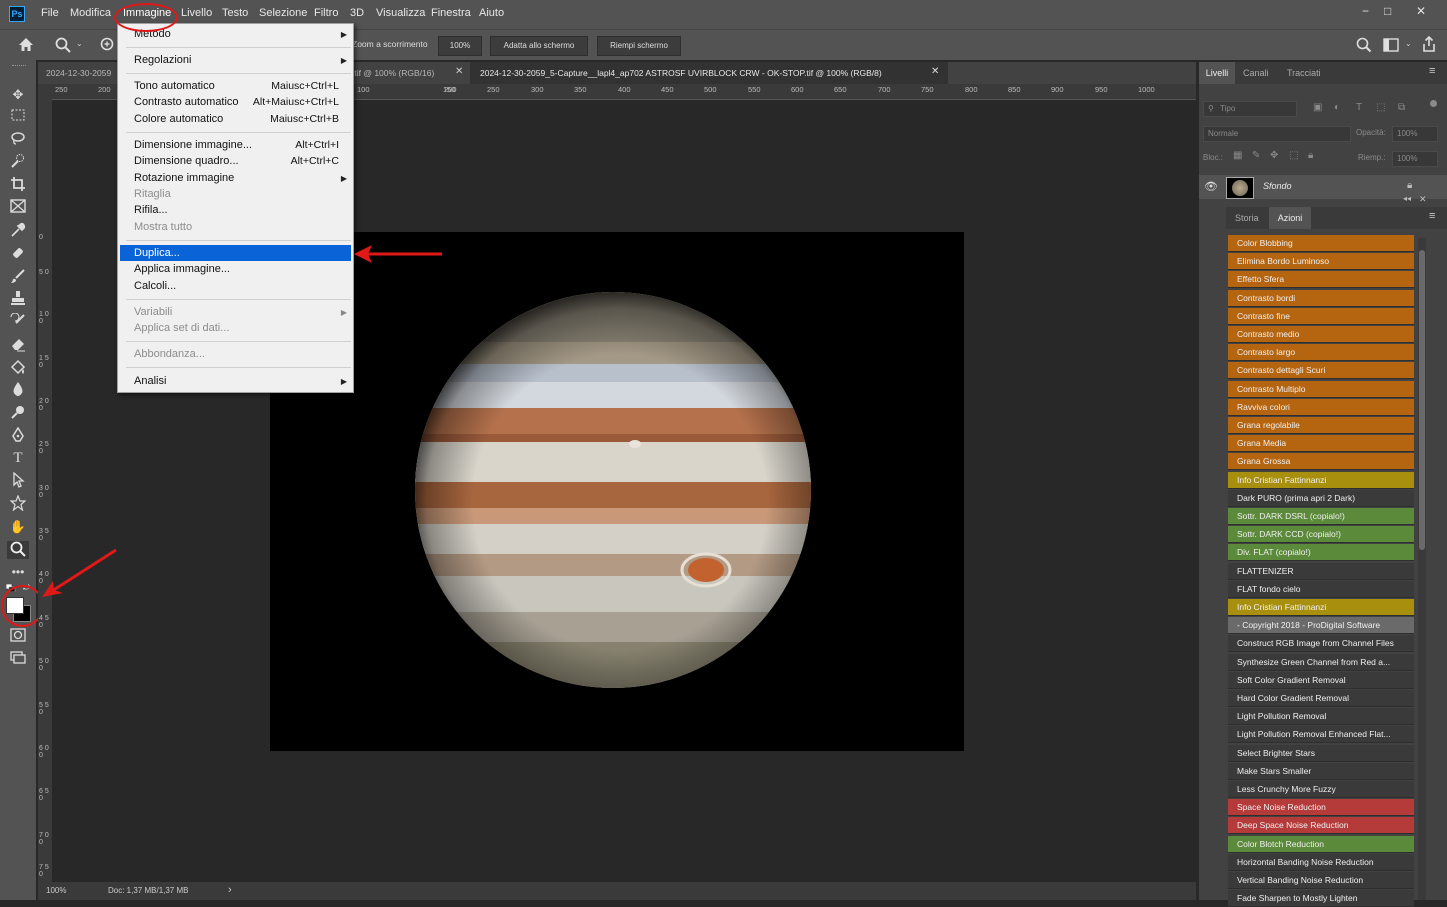 This screenshot has height=907, width=1447. Describe the element at coordinates (1321, 826) in the screenshot. I see `action-item: Deep Space Noise Reduction` at that location.